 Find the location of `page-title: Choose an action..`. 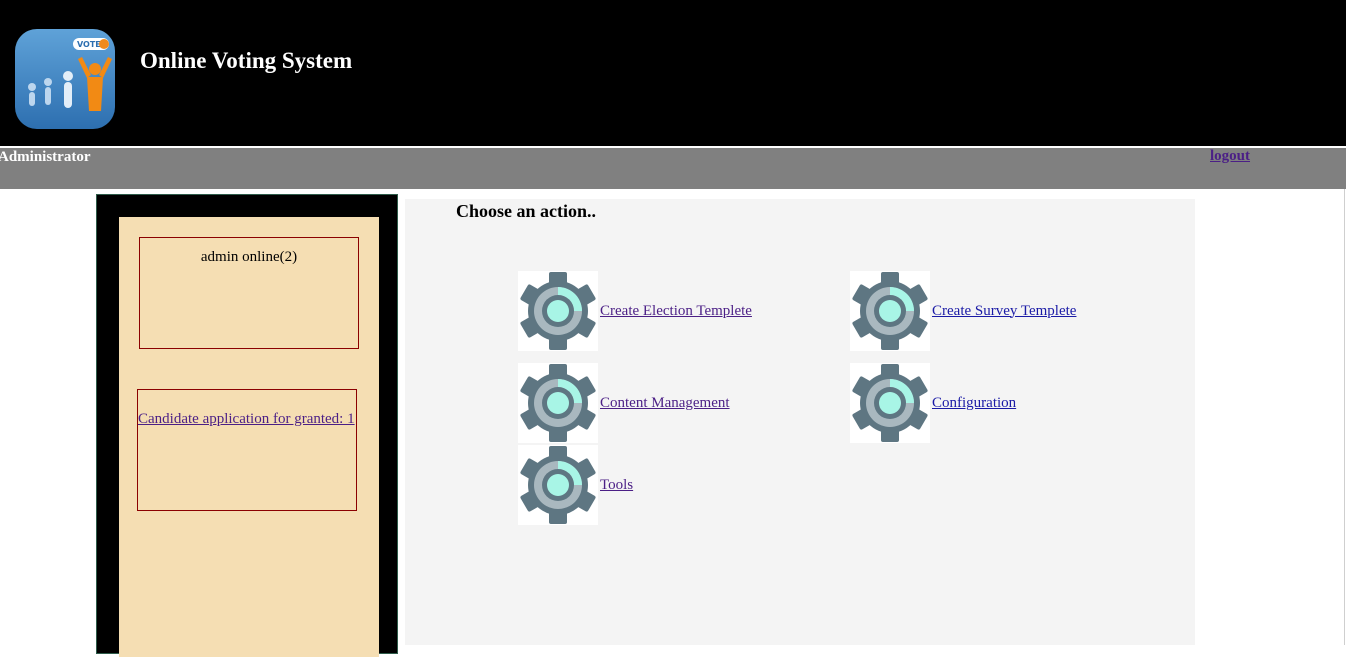

page-title: Choose an action.. is located at coordinates (526, 211).